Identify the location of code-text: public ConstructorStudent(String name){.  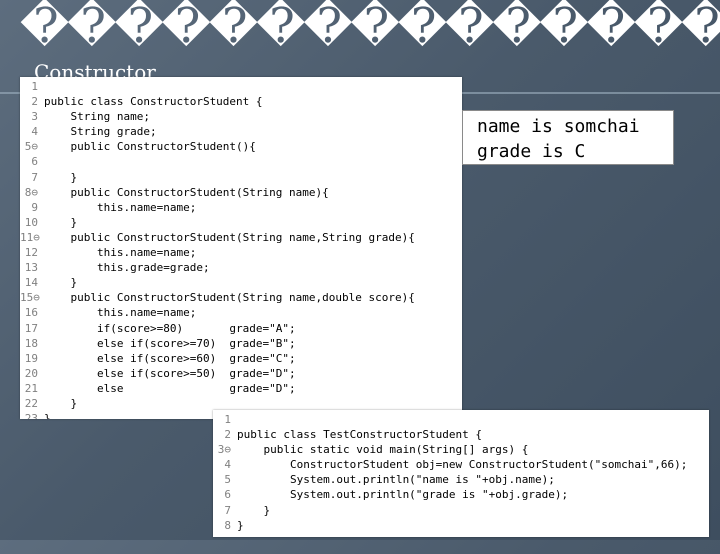
(186, 192).